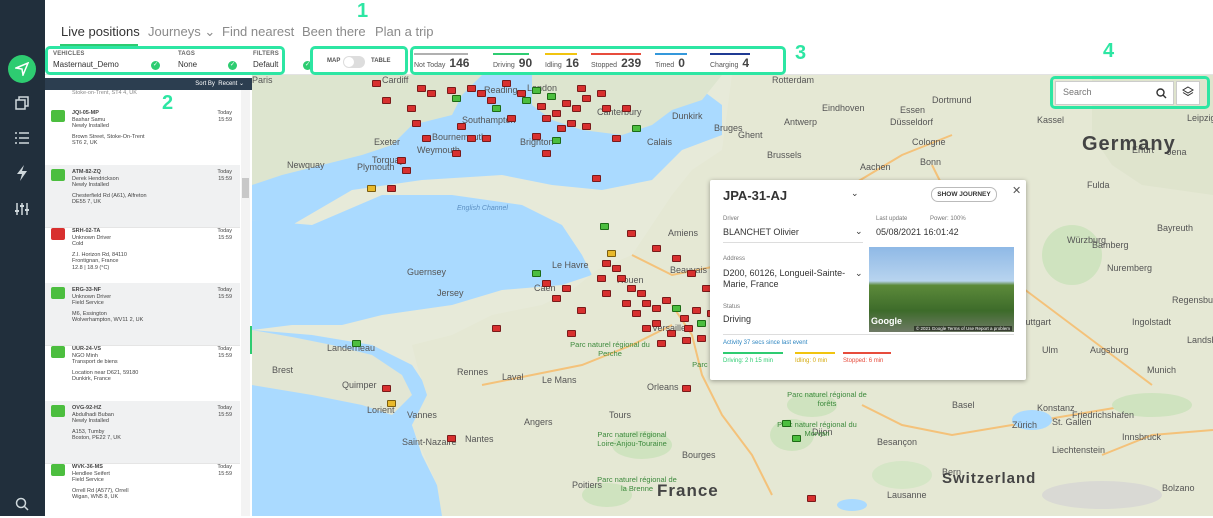 This screenshot has width=1213, height=518. I want to click on chevron-down-icon: ⌄, so click(855, 193).